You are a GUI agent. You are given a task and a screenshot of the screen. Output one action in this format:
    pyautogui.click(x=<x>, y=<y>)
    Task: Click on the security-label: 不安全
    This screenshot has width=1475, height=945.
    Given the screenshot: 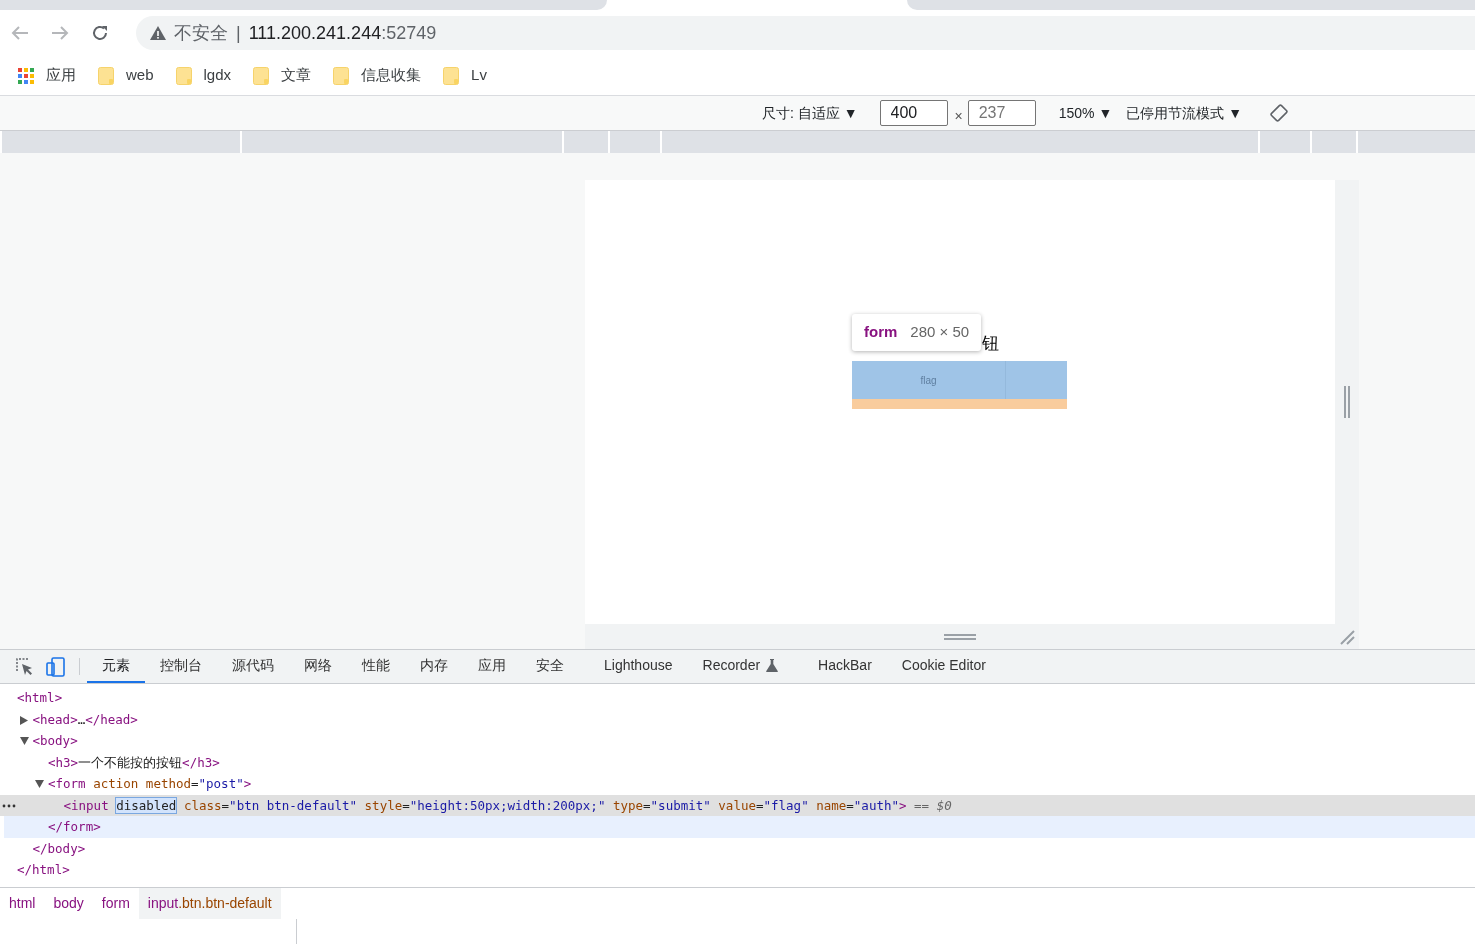 What is the action you would take?
    pyautogui.click(x=201, y=33)
    